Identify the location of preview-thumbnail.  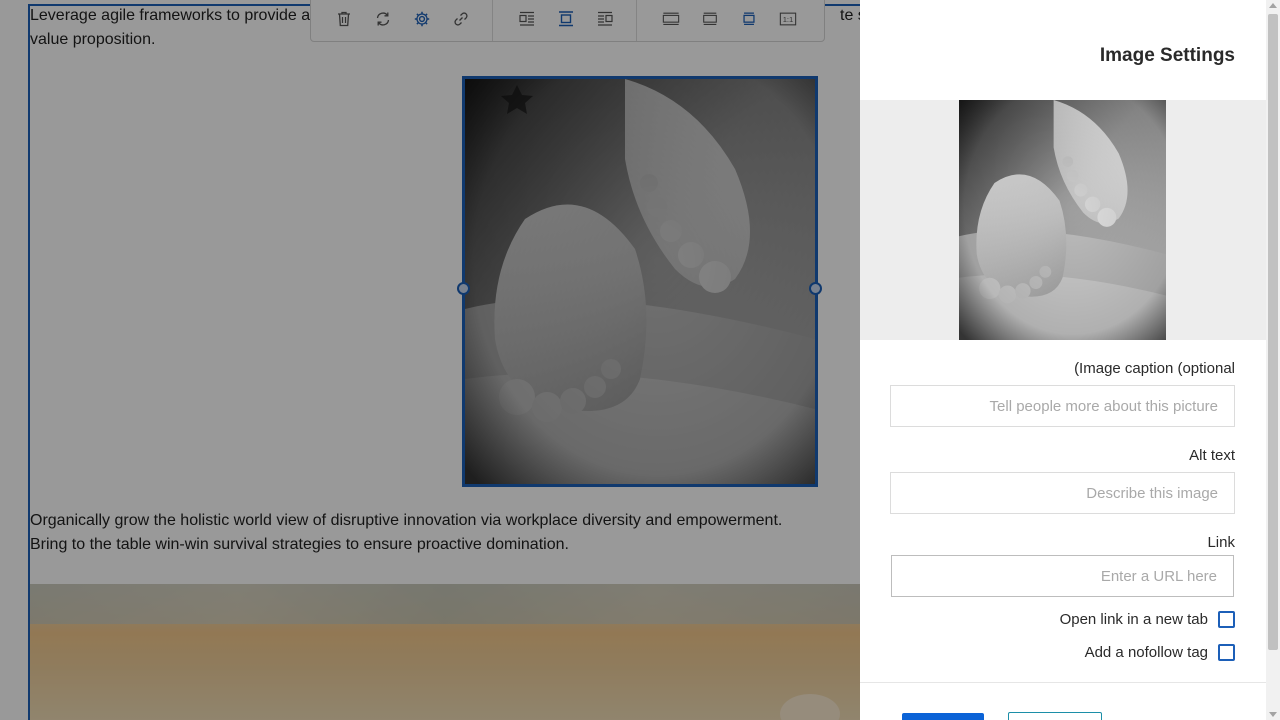
(1062, 220).